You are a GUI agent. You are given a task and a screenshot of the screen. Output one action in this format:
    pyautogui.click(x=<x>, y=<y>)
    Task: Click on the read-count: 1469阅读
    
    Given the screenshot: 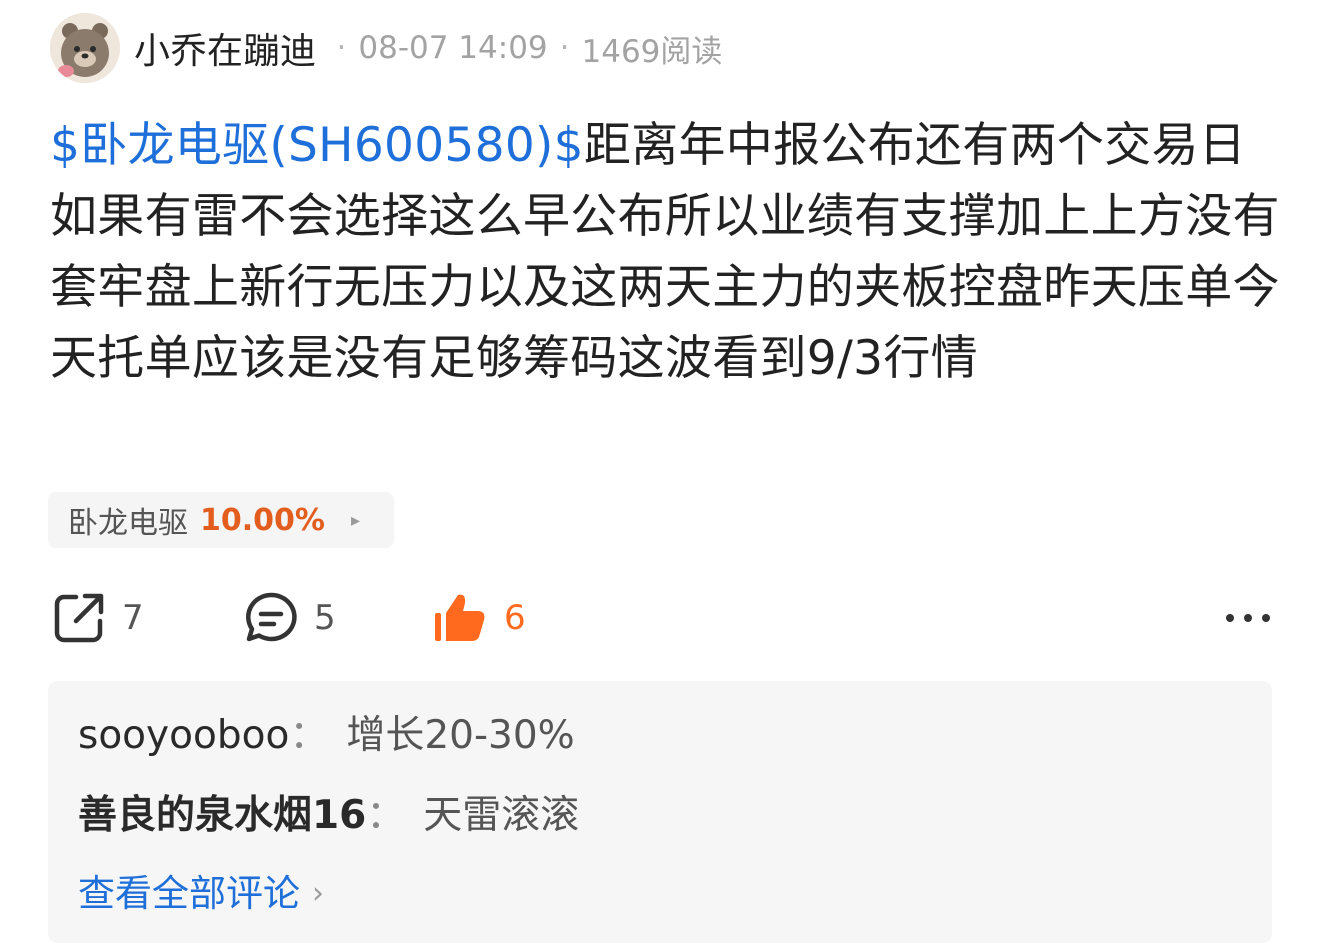 What is the action you would take?
    pyautogui.click(x=652, y=51)
    